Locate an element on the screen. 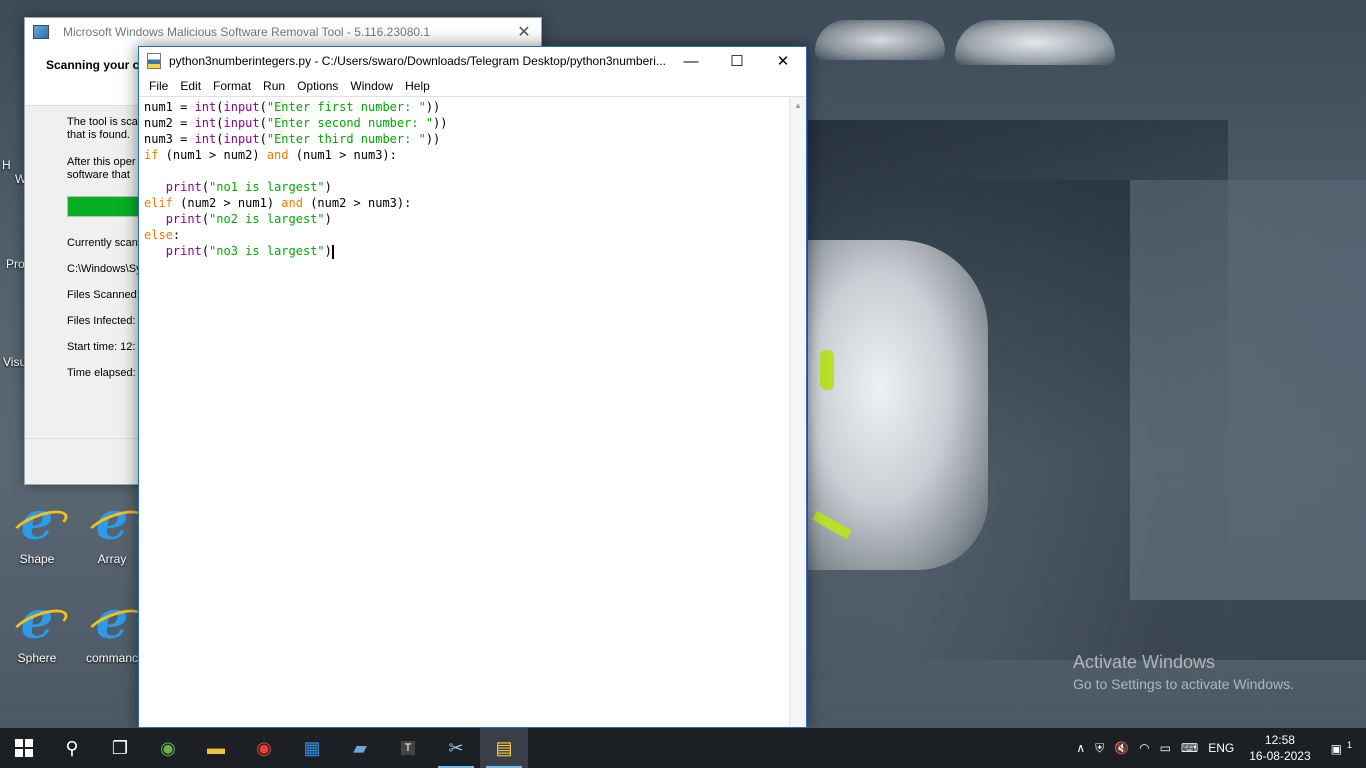 This screenshot has height=768, width=1366. menu-run: Run is located at coordinates (274, 86).